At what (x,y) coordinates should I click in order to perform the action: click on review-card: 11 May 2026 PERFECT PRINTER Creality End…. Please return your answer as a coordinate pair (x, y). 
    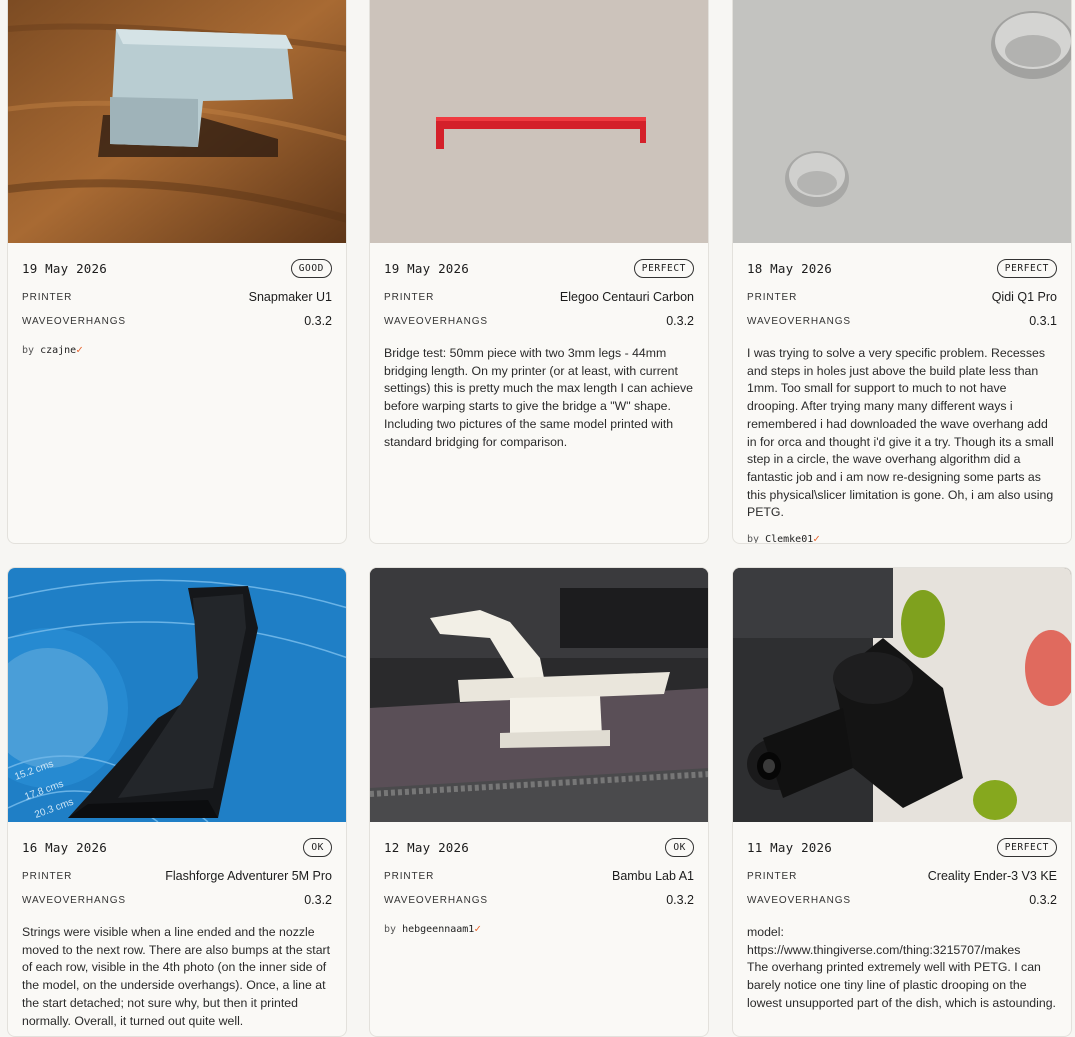
    Looking at the image, I should click on (902, 802).